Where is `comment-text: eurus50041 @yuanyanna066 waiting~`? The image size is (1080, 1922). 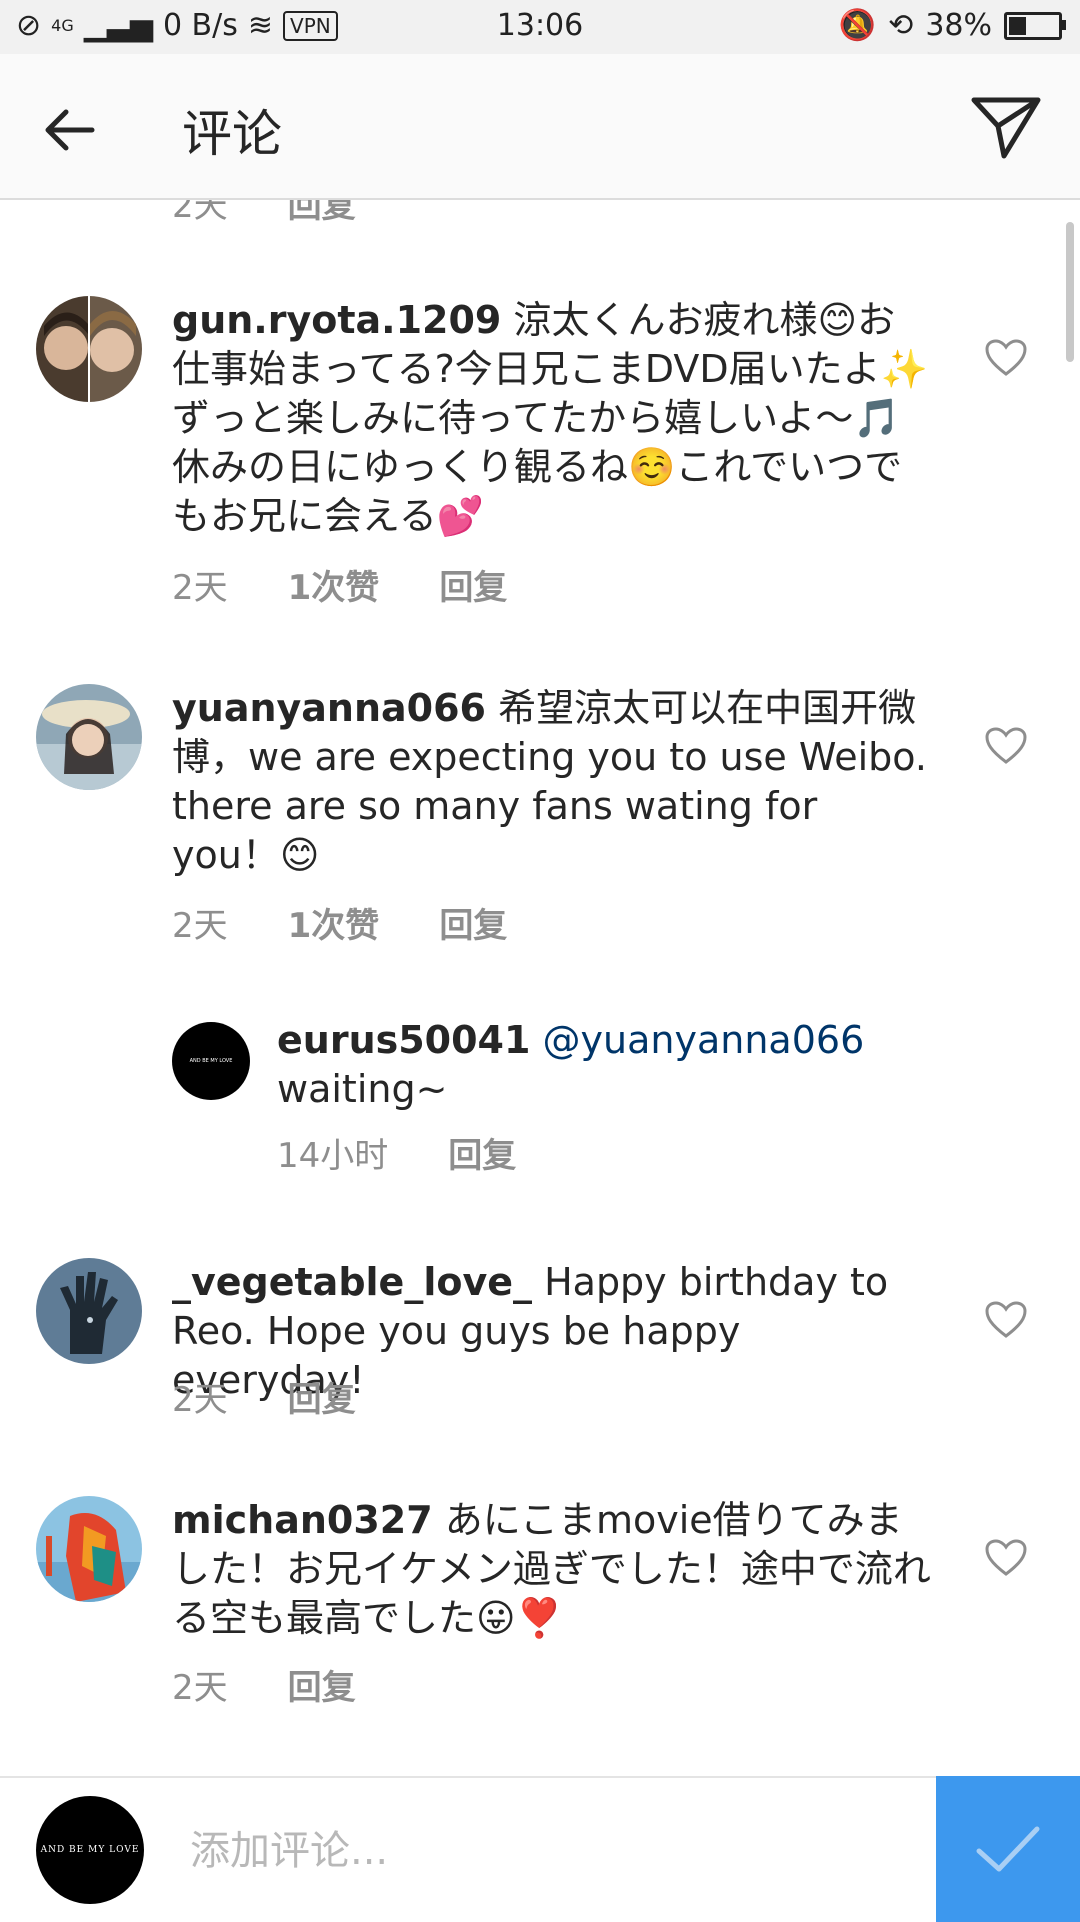
comment-text: eurus50041 @yuanyanna066 waiting~ is located at coordinates (597, 1065).